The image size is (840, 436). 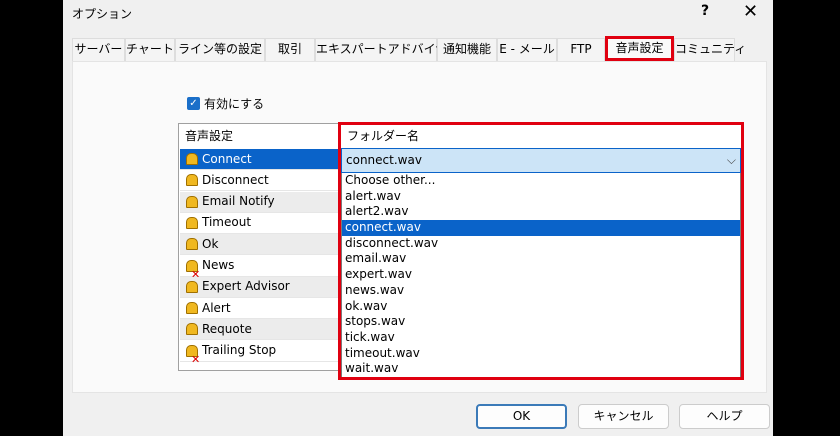 What do you see at coordinates (710, 49) in the screenshot?
I see `tab-9: コミュニティ` at bounding box center [710, 49].